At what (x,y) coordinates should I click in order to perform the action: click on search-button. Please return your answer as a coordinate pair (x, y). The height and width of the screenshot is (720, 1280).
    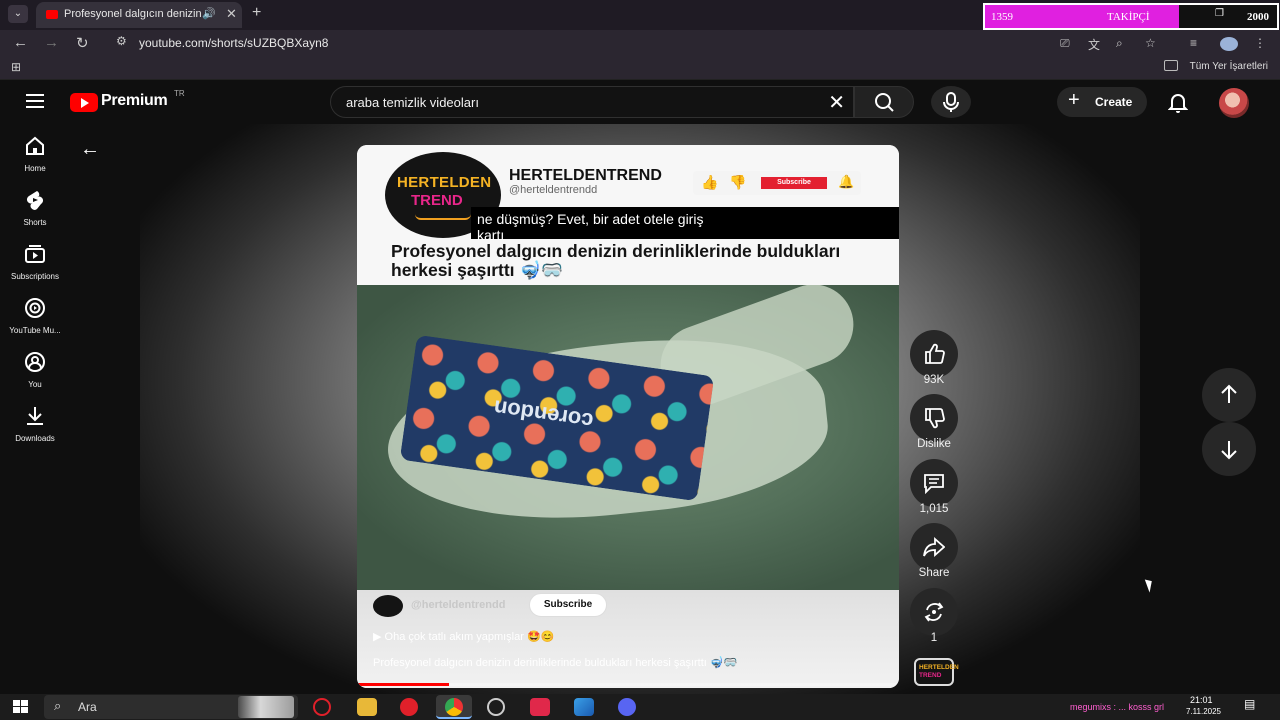
    Looking at the image, I should click on (884, 102).